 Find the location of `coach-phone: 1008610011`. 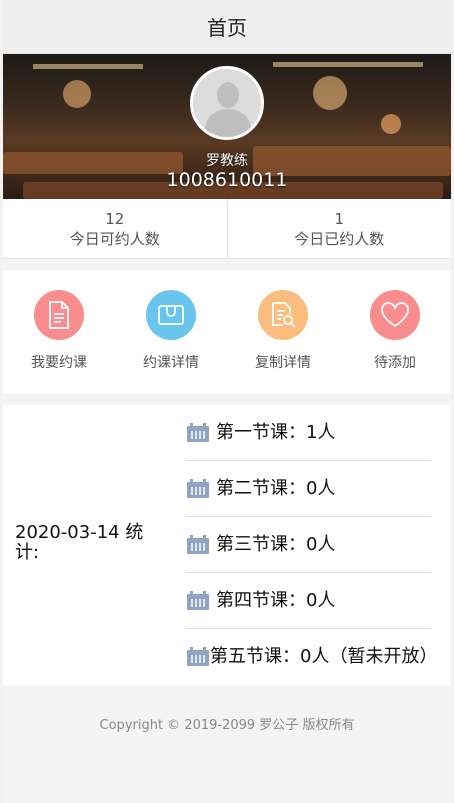

coach-phone: 1008610011 is located at coordinates (227, 180).